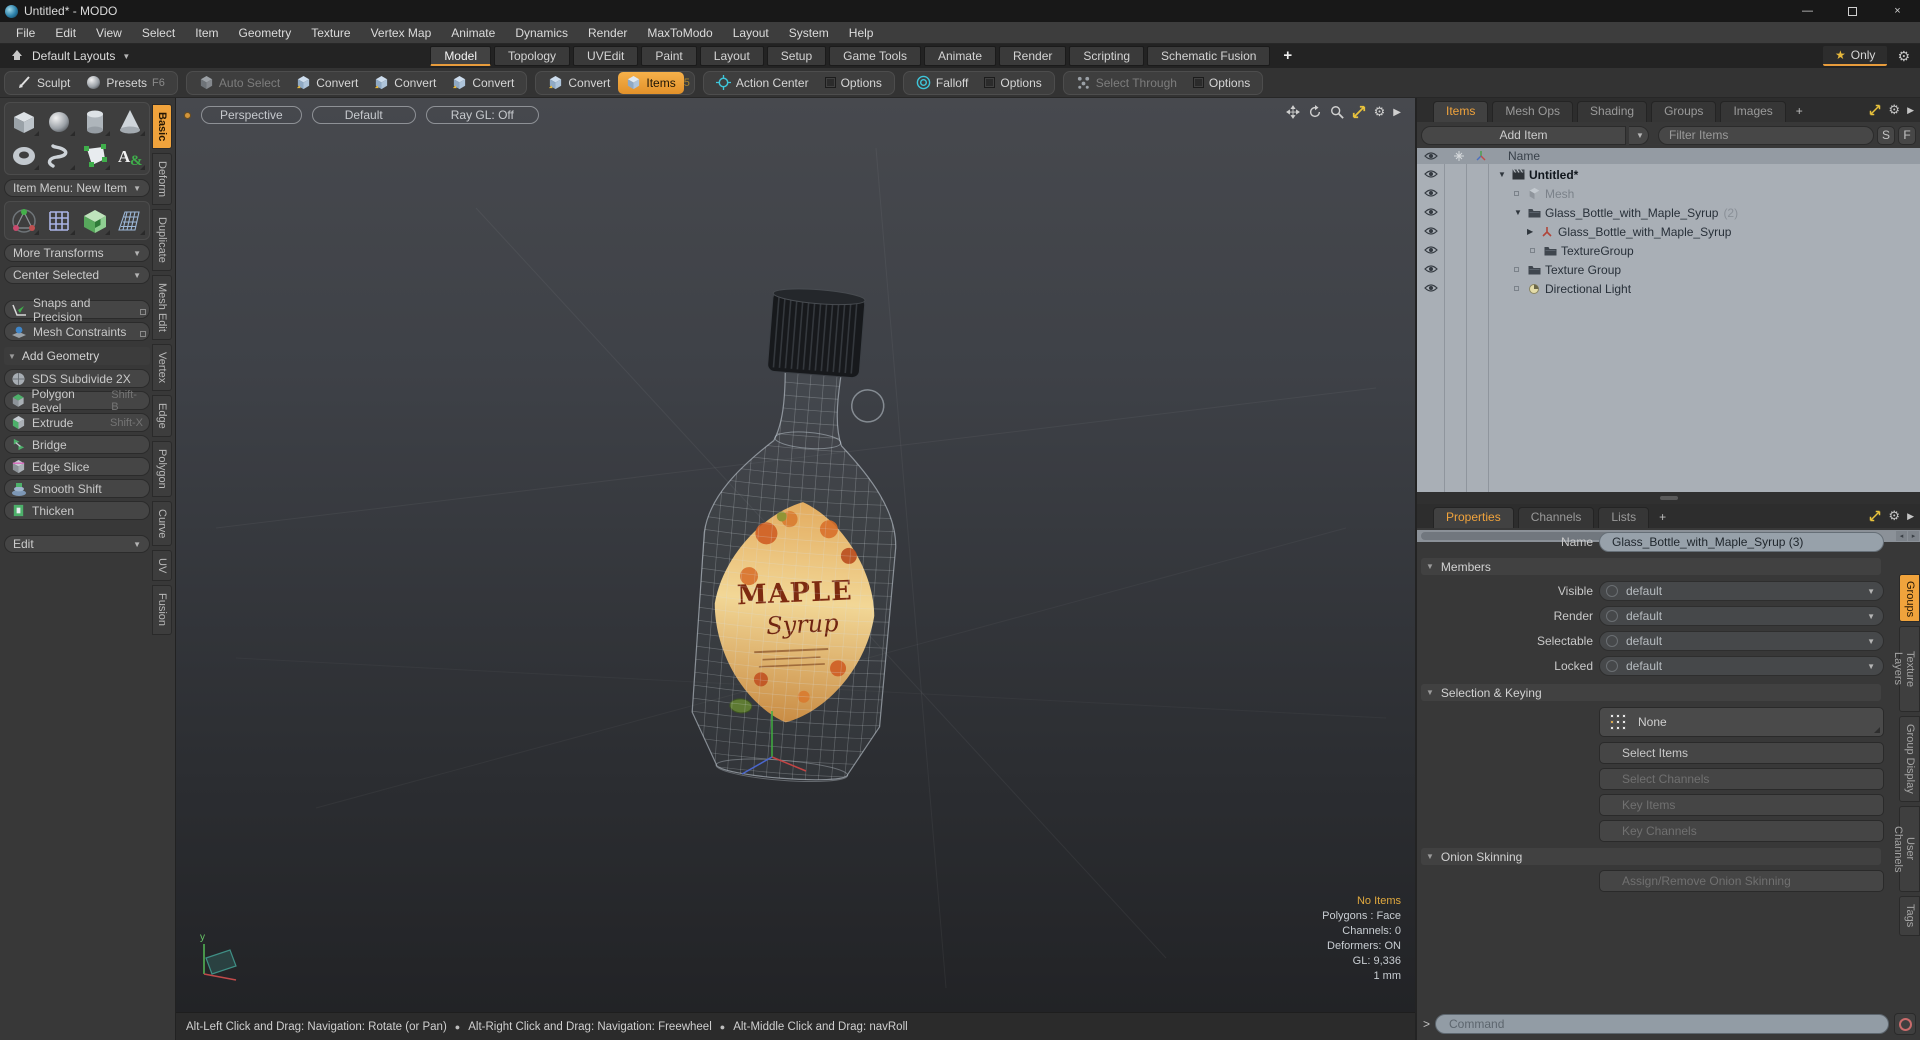 Image resolution: width=1920 pixels, height=1040 pixels. Describe the element at coordinates (59, 220) in the screenshot. I see `lattice-tool-button` at that location.